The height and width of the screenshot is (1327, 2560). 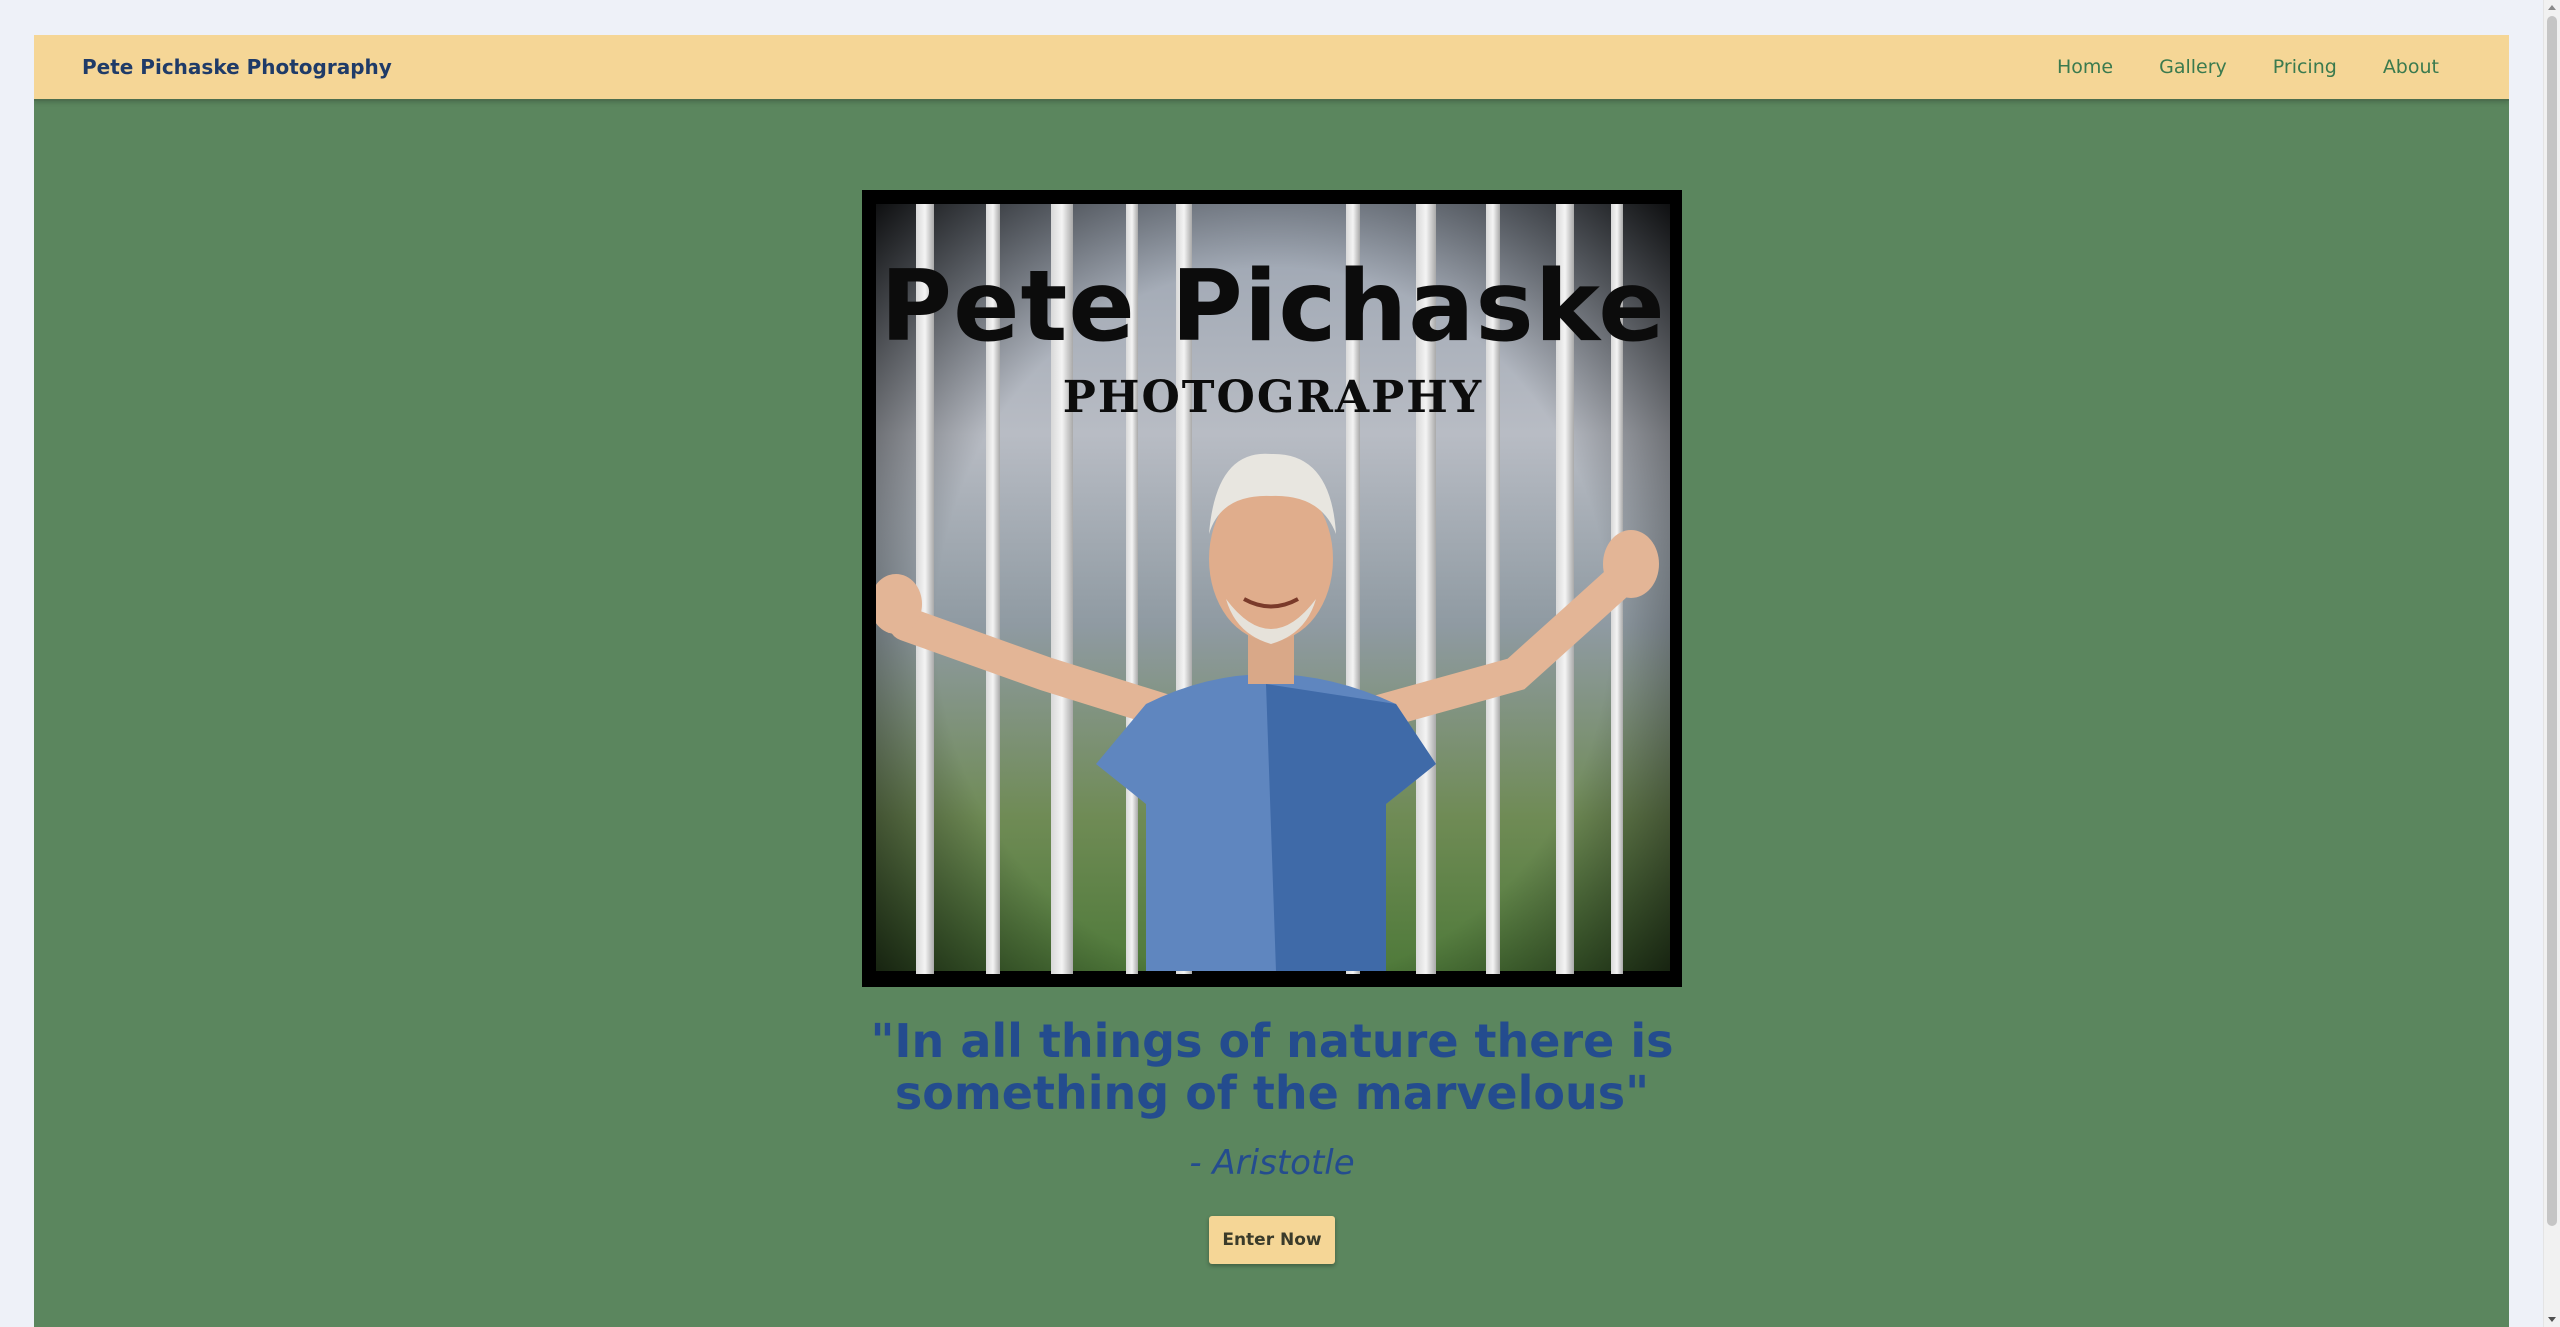 I want to click on scroll-down-arrow-icon, so click(x=2552, y=1319).